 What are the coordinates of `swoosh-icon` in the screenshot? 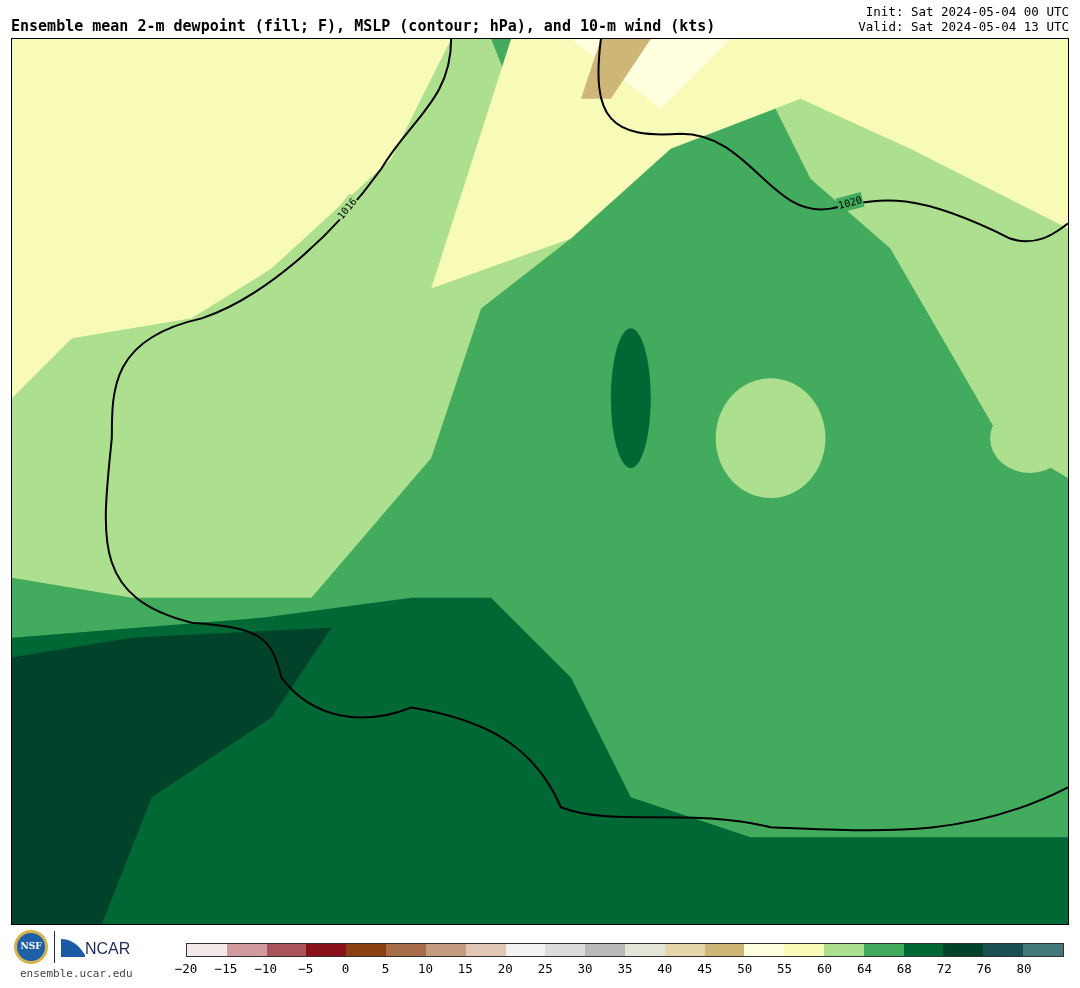 It's located at (73, 947).